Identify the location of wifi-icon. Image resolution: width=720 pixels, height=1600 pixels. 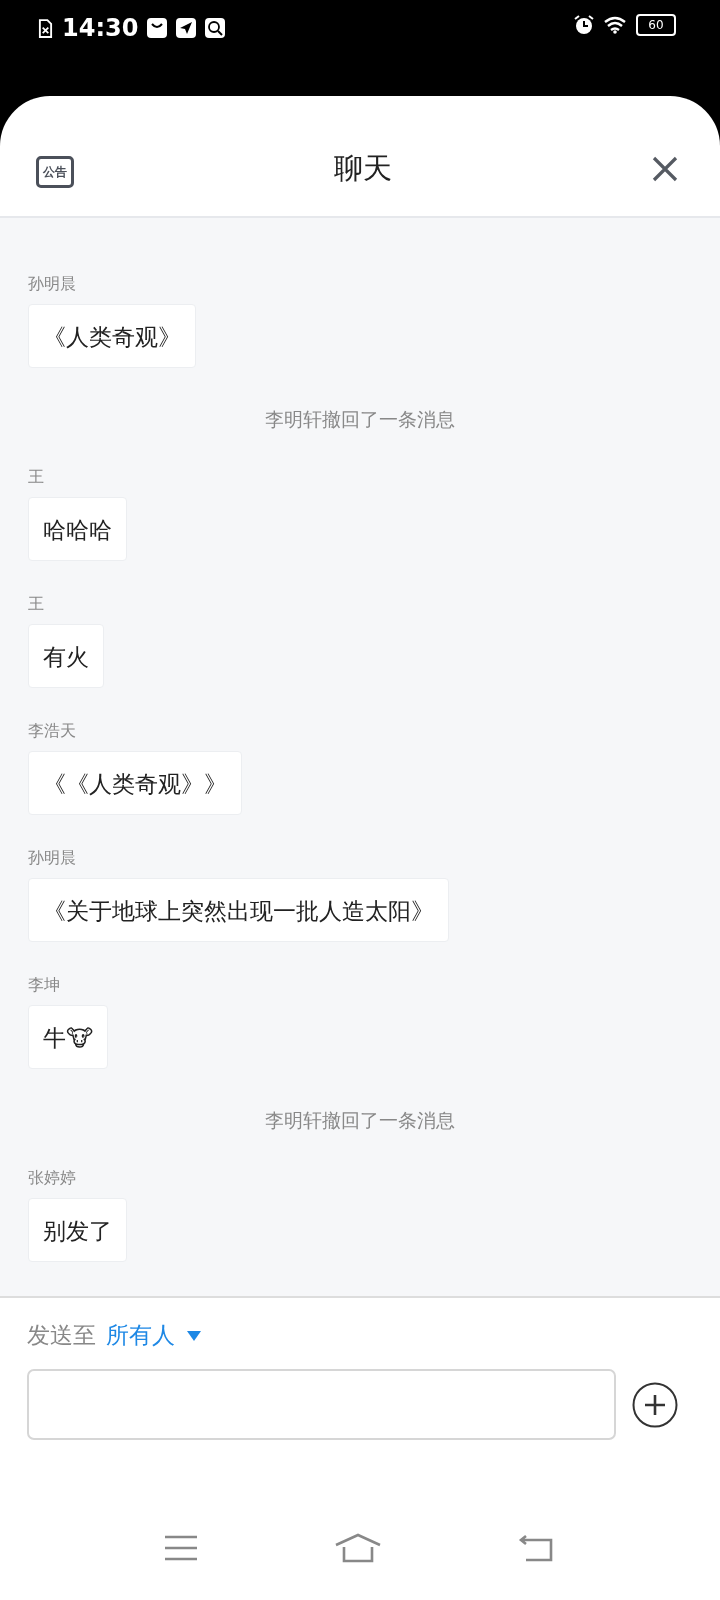
(615, 25).